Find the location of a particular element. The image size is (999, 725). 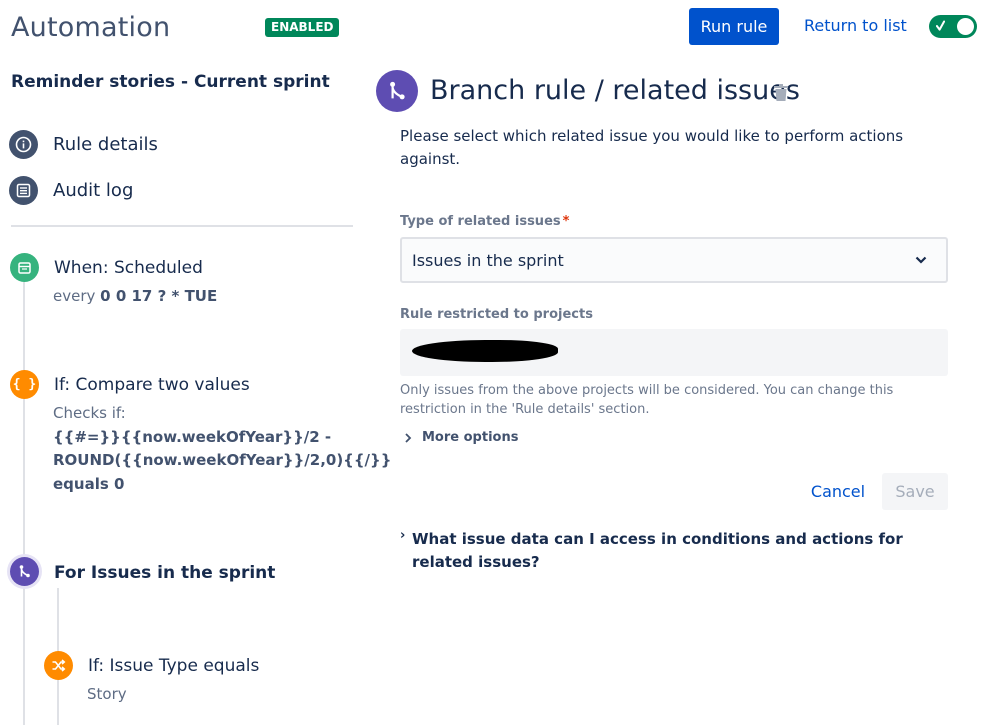

step-condition-line: {{#=}}{{now.weekOfYear}}/2 - is located at coordinates (192, 437).